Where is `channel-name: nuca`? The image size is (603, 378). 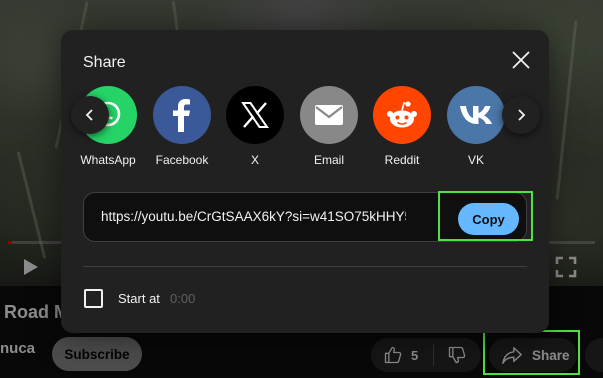
channel-name: nuca is located at coordinates (17, 348).